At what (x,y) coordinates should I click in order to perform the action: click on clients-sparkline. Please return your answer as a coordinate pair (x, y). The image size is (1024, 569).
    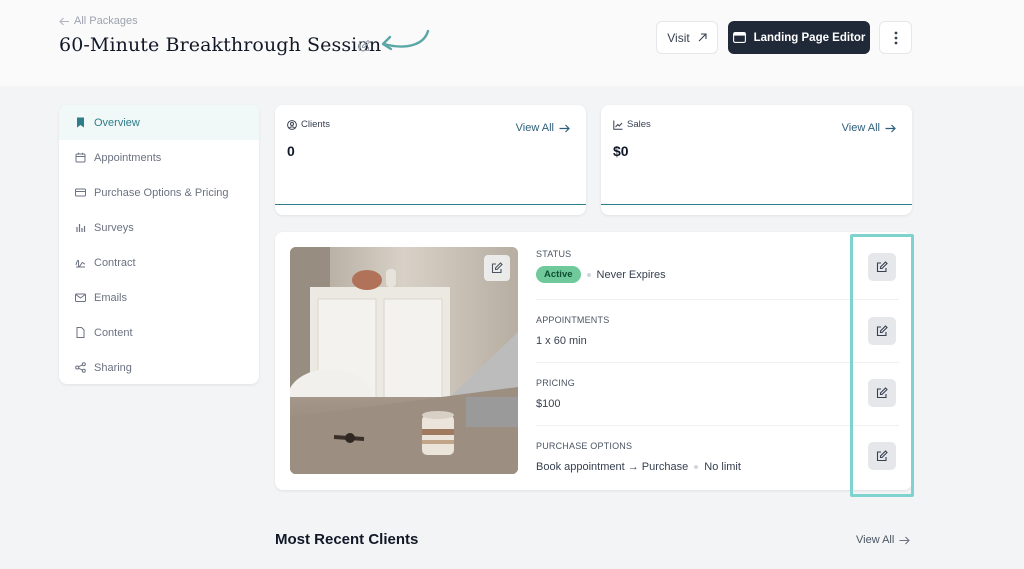
    Looking at the image, I should click on (430, 204).